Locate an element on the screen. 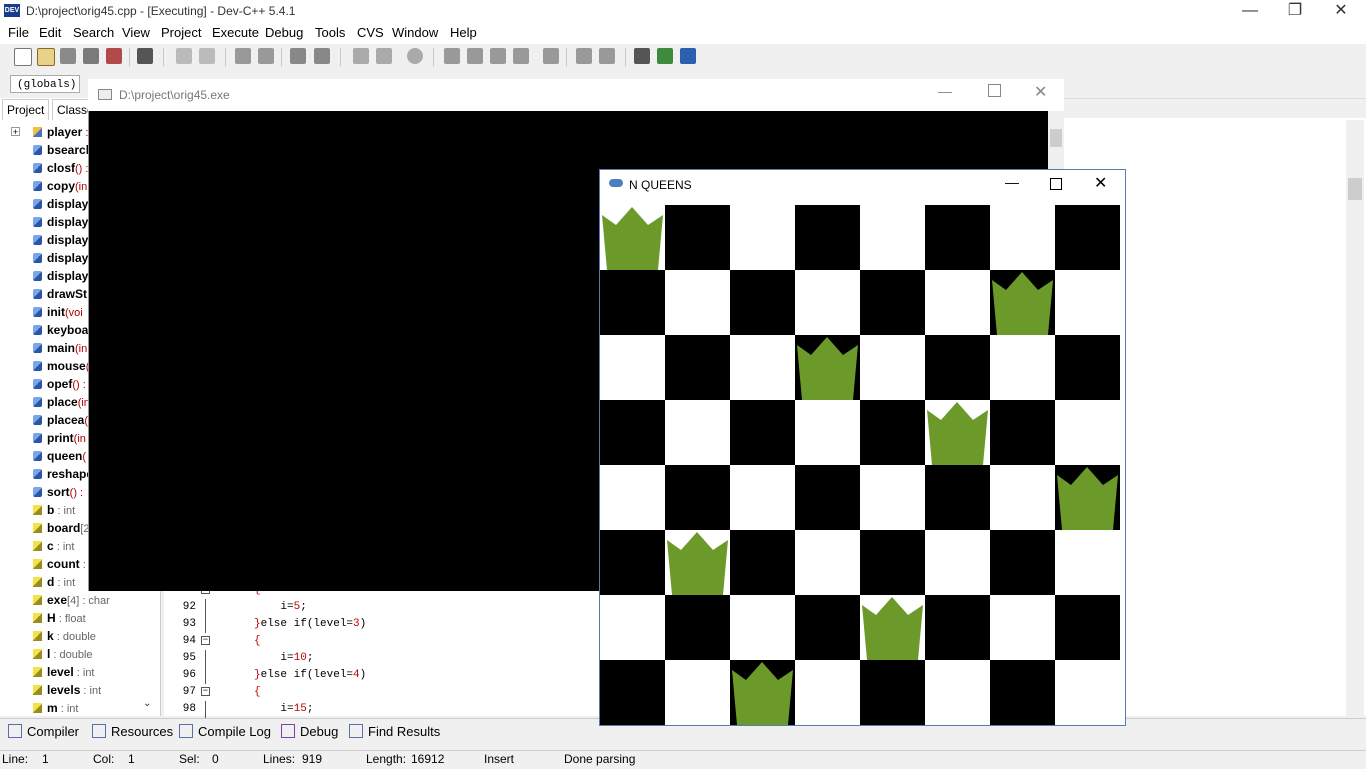 This screenshot has width=1366, height=769. tree-item-h: H : float is located at coordinates (79, 618).